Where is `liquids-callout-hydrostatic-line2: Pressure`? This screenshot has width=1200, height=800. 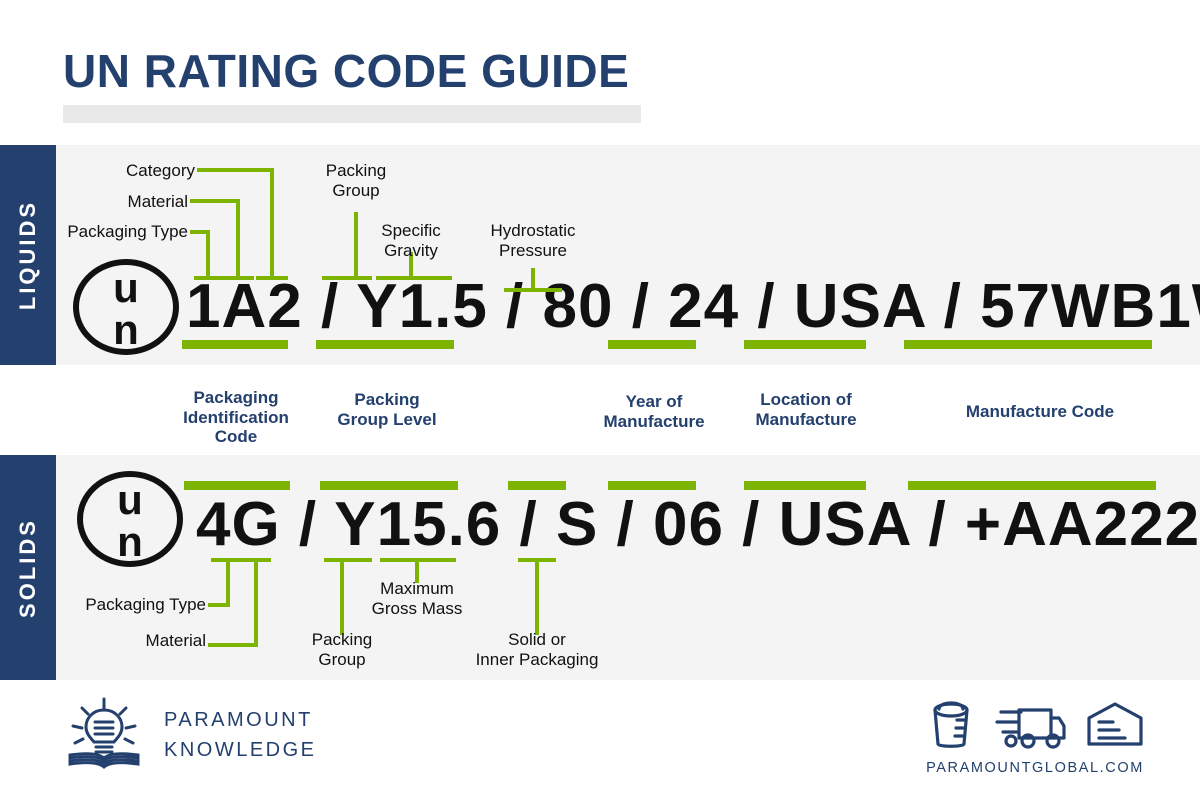
liquids-callout-hydrostatic-line2: Pressure is located at coordinates (533, 251).